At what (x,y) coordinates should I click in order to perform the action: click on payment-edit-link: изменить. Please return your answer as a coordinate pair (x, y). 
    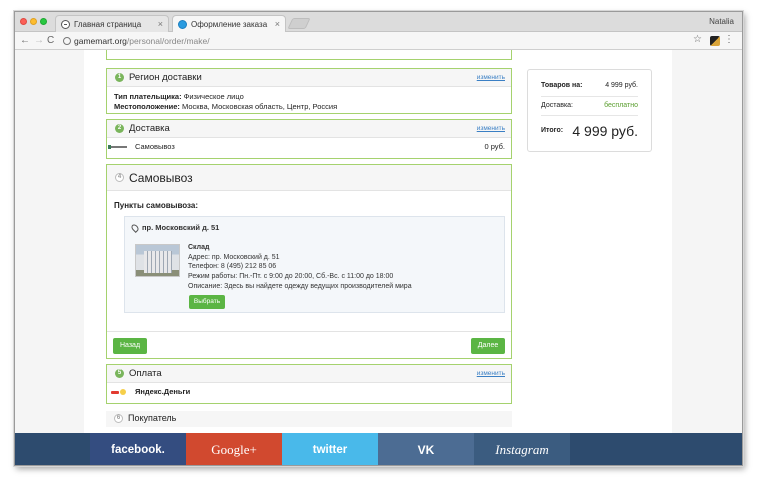
    Looking at the image, I should click on (491, 373).